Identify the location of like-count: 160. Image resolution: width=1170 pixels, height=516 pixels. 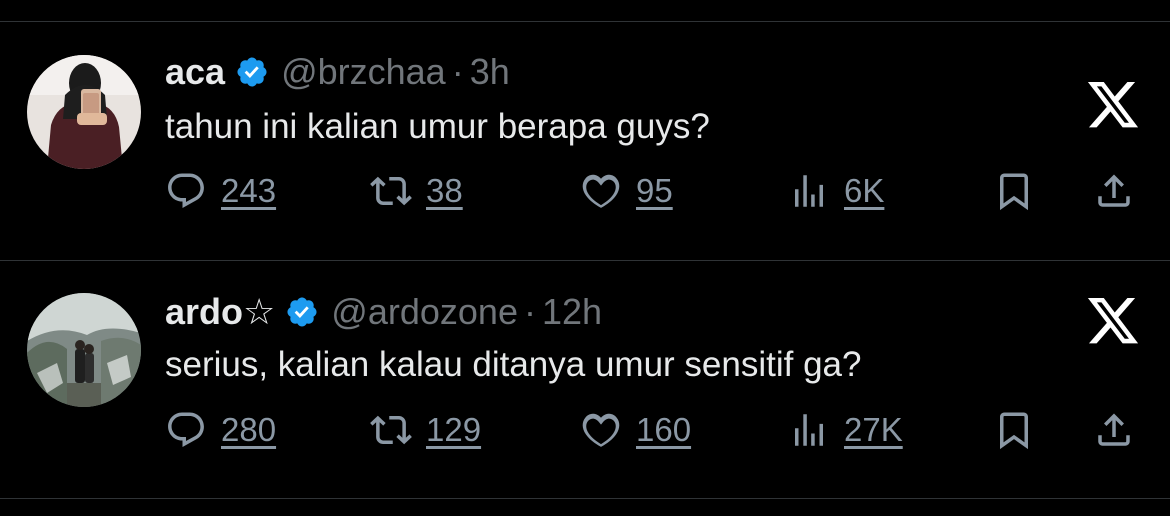
(663, 430).